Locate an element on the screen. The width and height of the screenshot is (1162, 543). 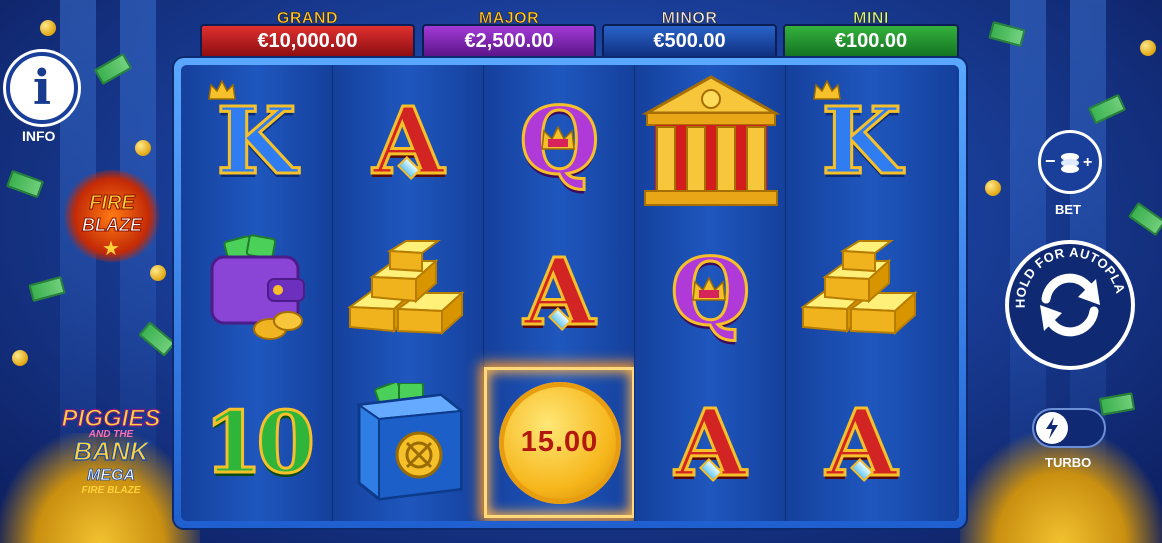
jackpot-major: MAJOR €2,500.00 is located at coordinates (509, 35).